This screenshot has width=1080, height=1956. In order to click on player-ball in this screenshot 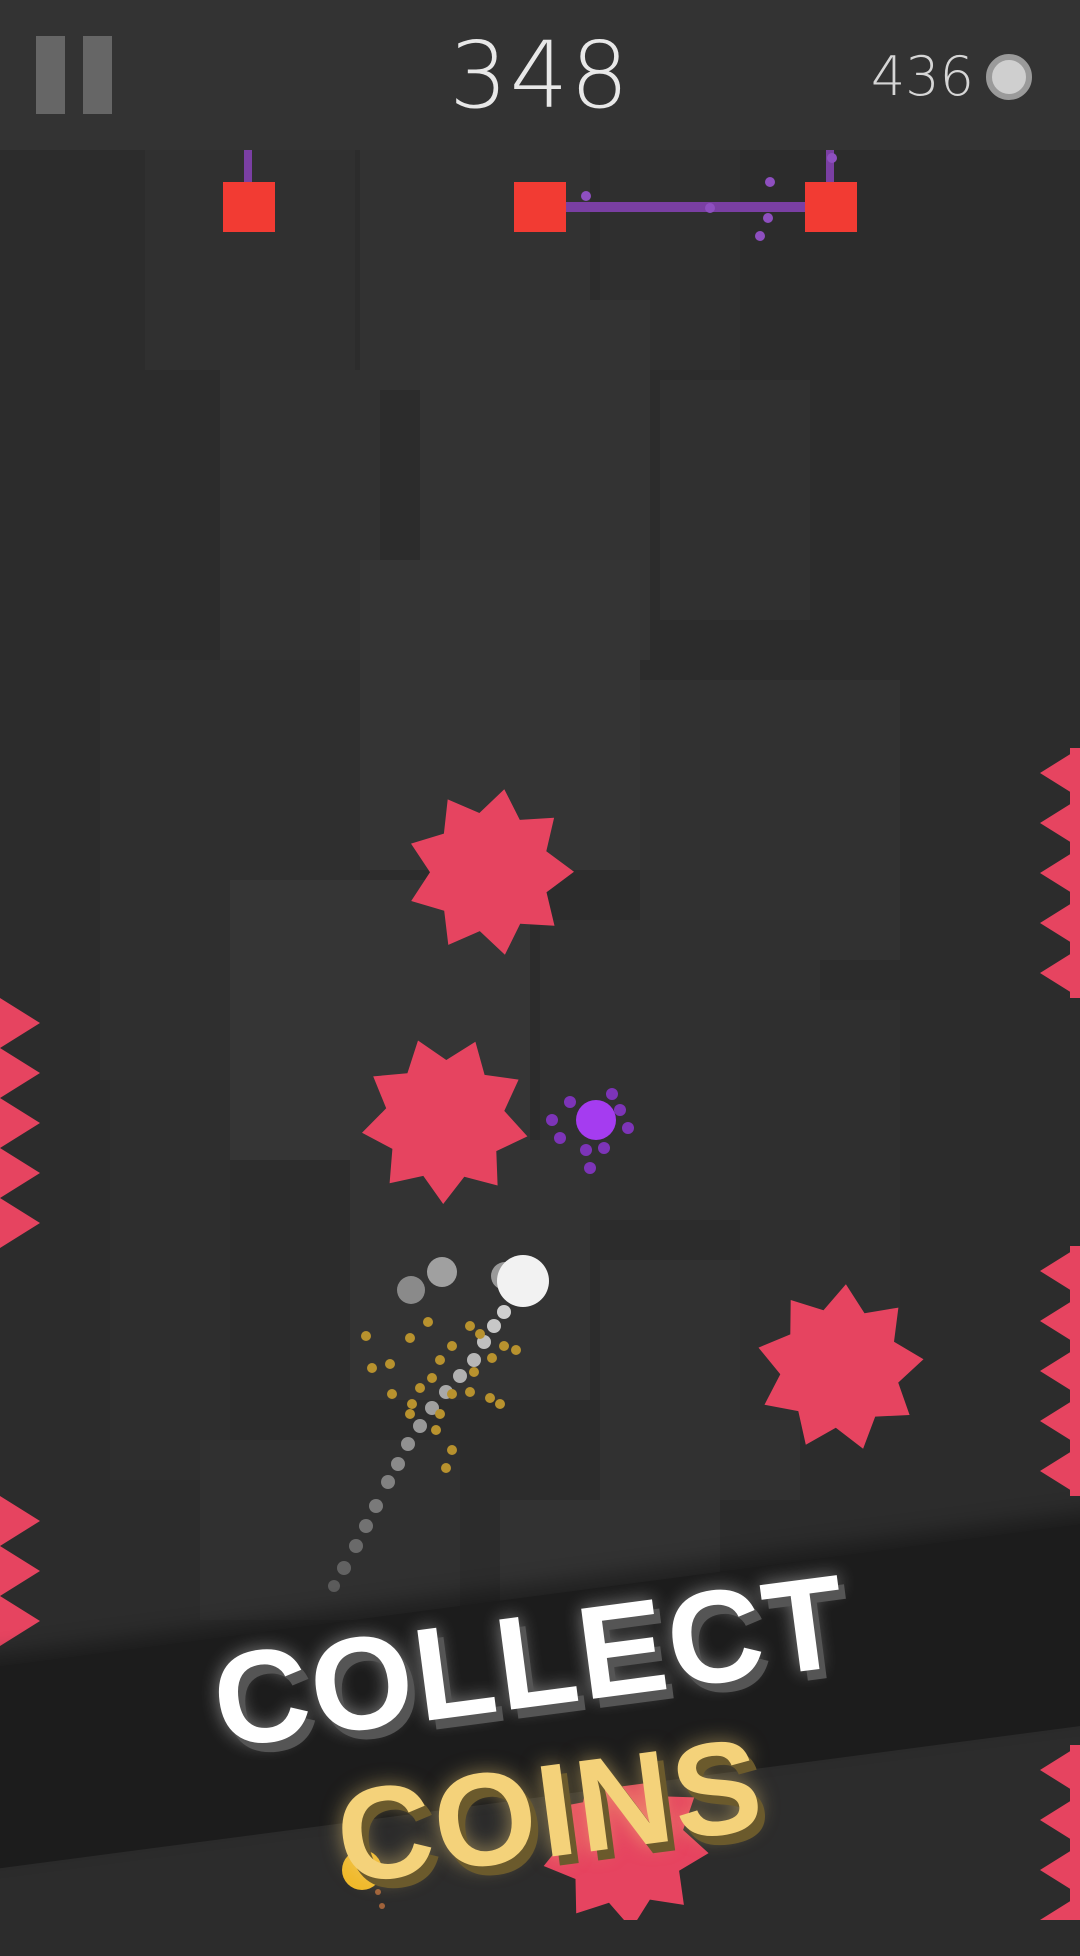, I will do `click(523, 1281)`.